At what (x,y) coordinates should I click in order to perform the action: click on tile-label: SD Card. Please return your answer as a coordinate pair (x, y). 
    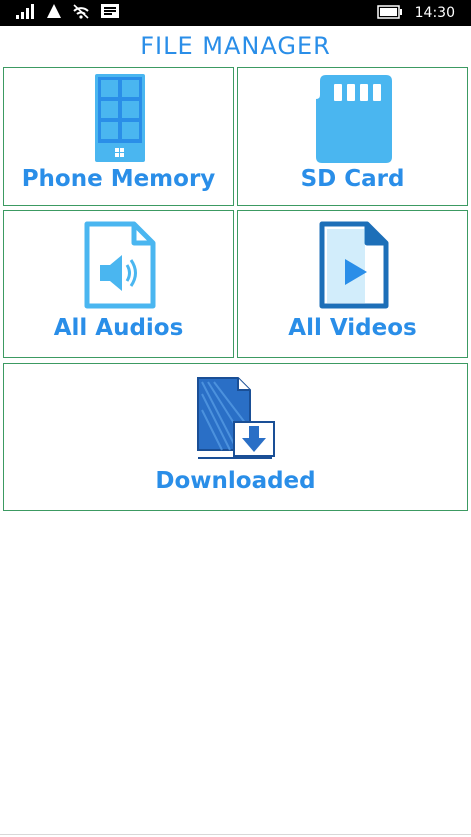
    Looking at the image, I should click on (352, 179).